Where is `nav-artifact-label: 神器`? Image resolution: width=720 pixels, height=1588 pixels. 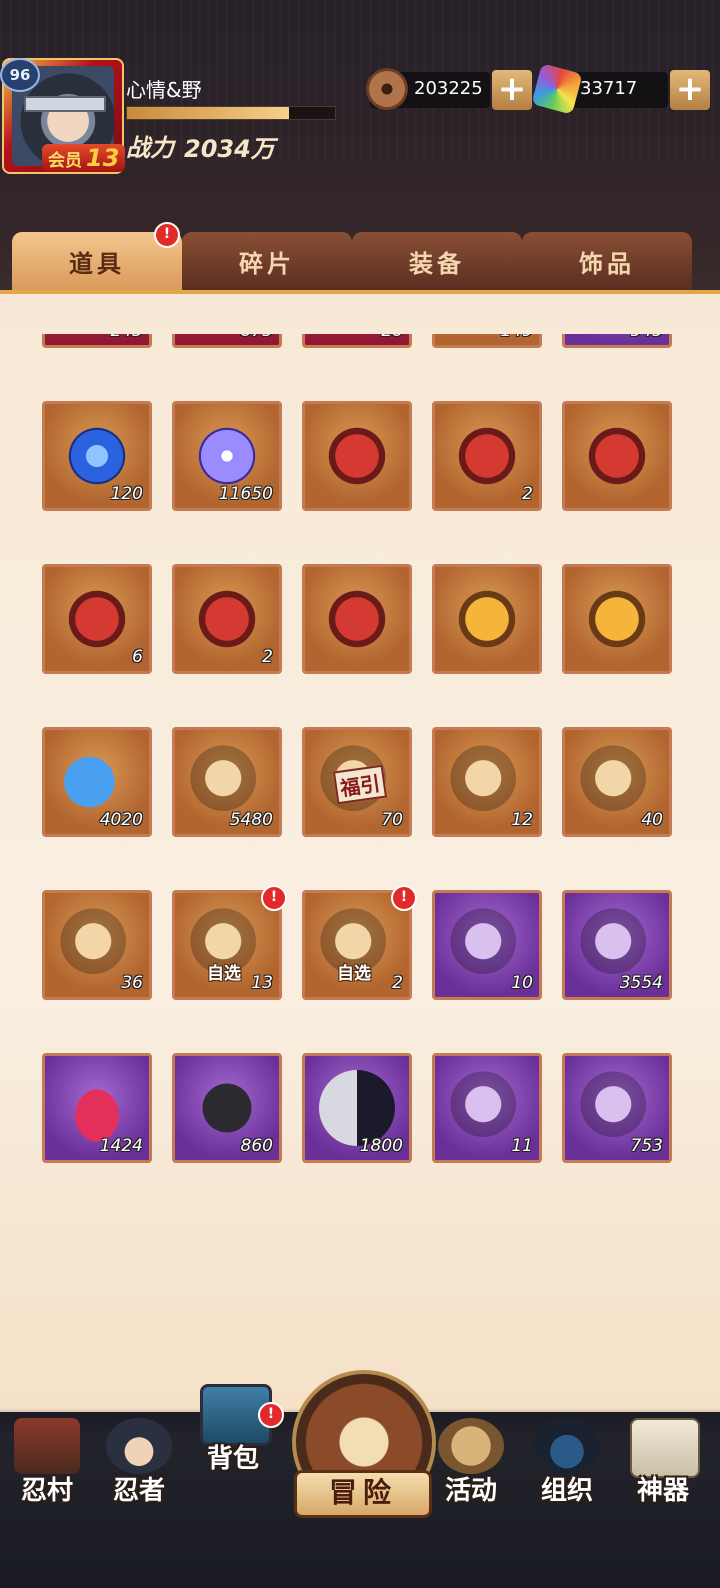 nav-artifact-label: 神器 is located at coordinates (662, 1491).